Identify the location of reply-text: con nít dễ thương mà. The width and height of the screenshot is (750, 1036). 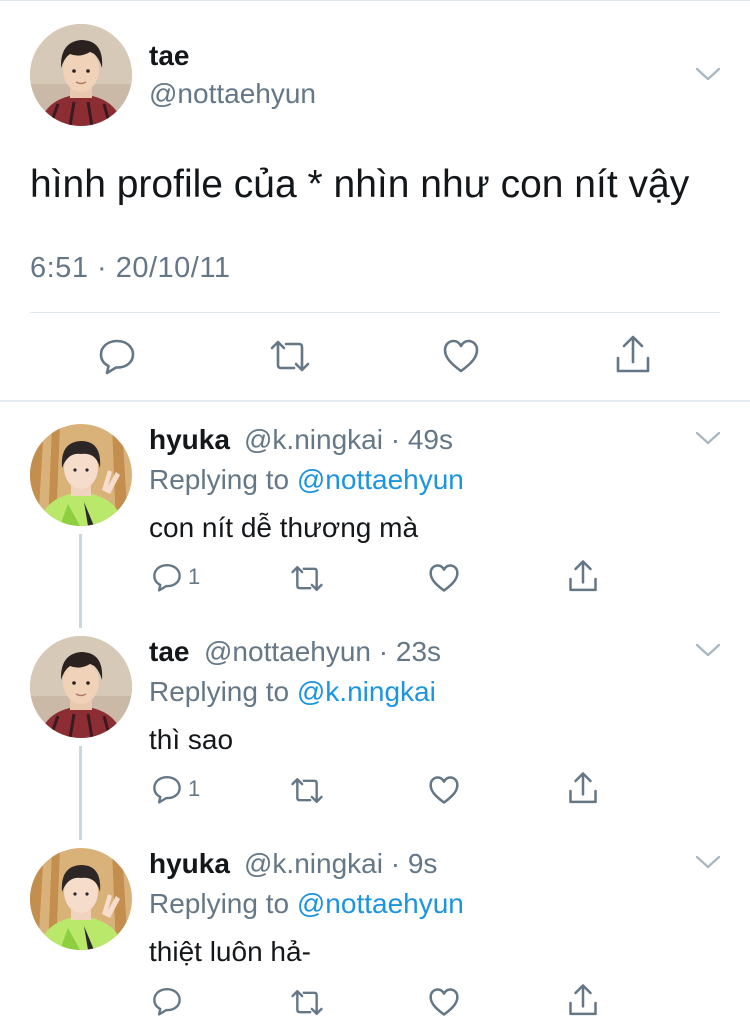
(284, 527).